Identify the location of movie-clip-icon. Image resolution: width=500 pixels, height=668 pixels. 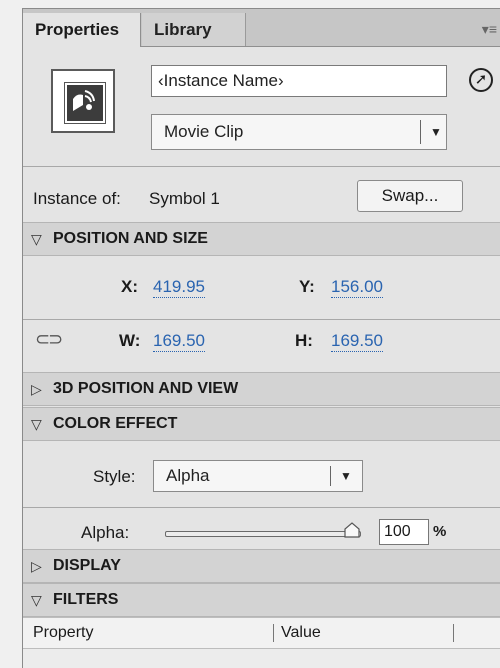
(84, 100).